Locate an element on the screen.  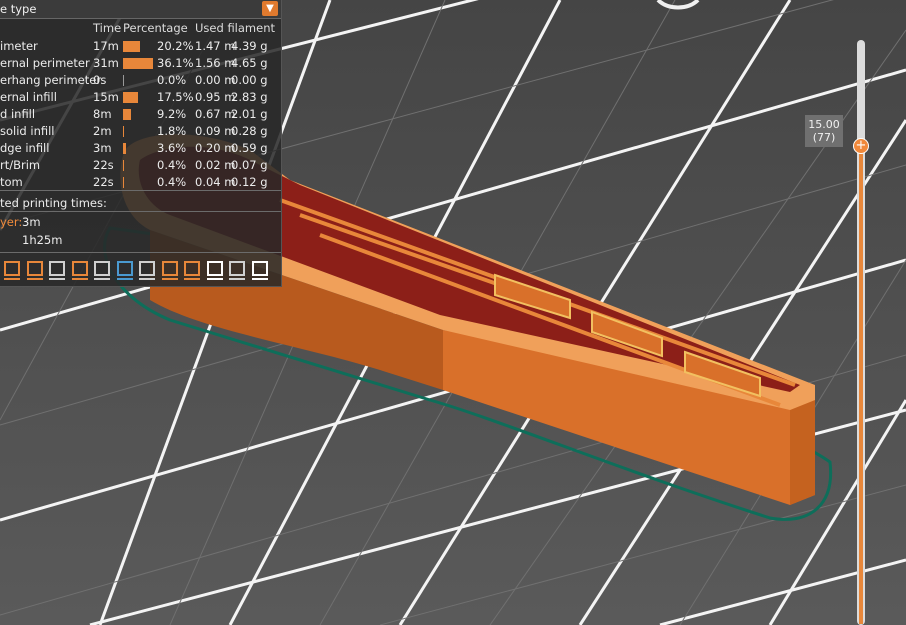
seam-icon is located at coordinates (80, 270).